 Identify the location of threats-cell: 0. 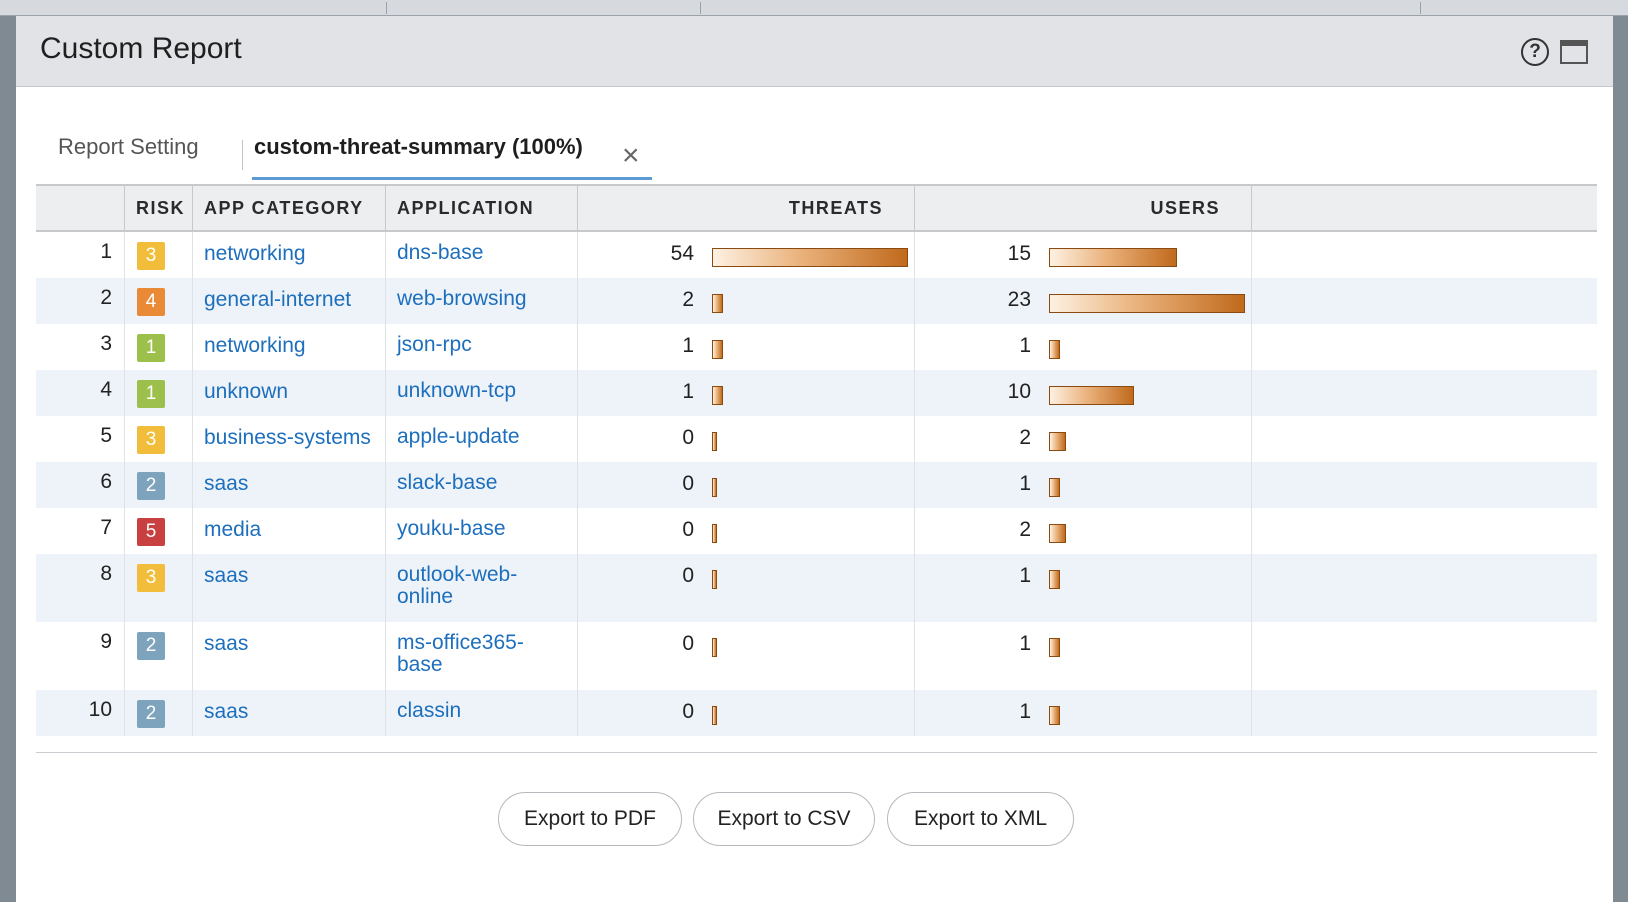
(746, 485).